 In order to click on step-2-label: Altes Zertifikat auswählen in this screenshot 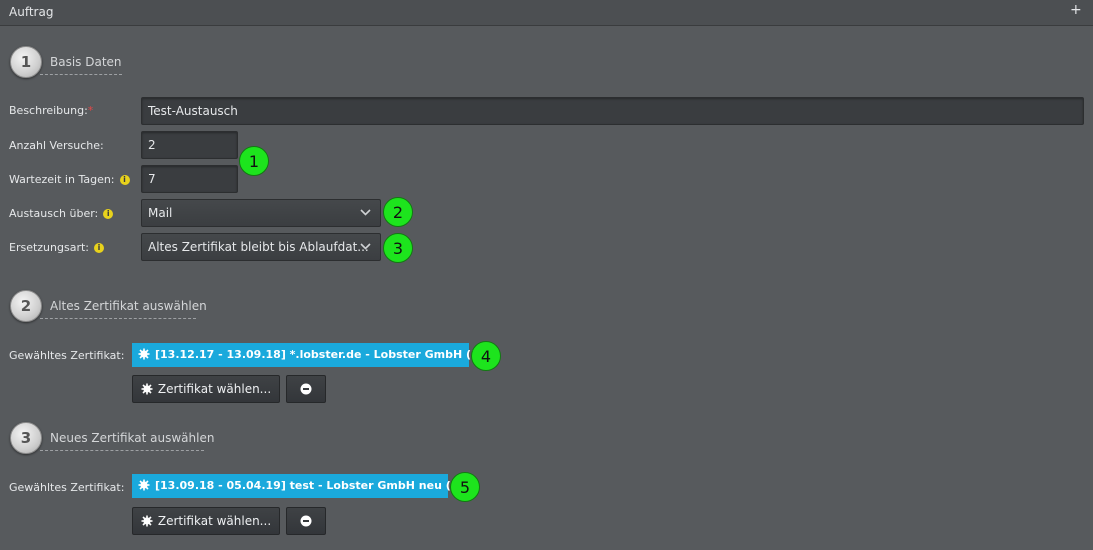, I will do `click(128, 306)`.